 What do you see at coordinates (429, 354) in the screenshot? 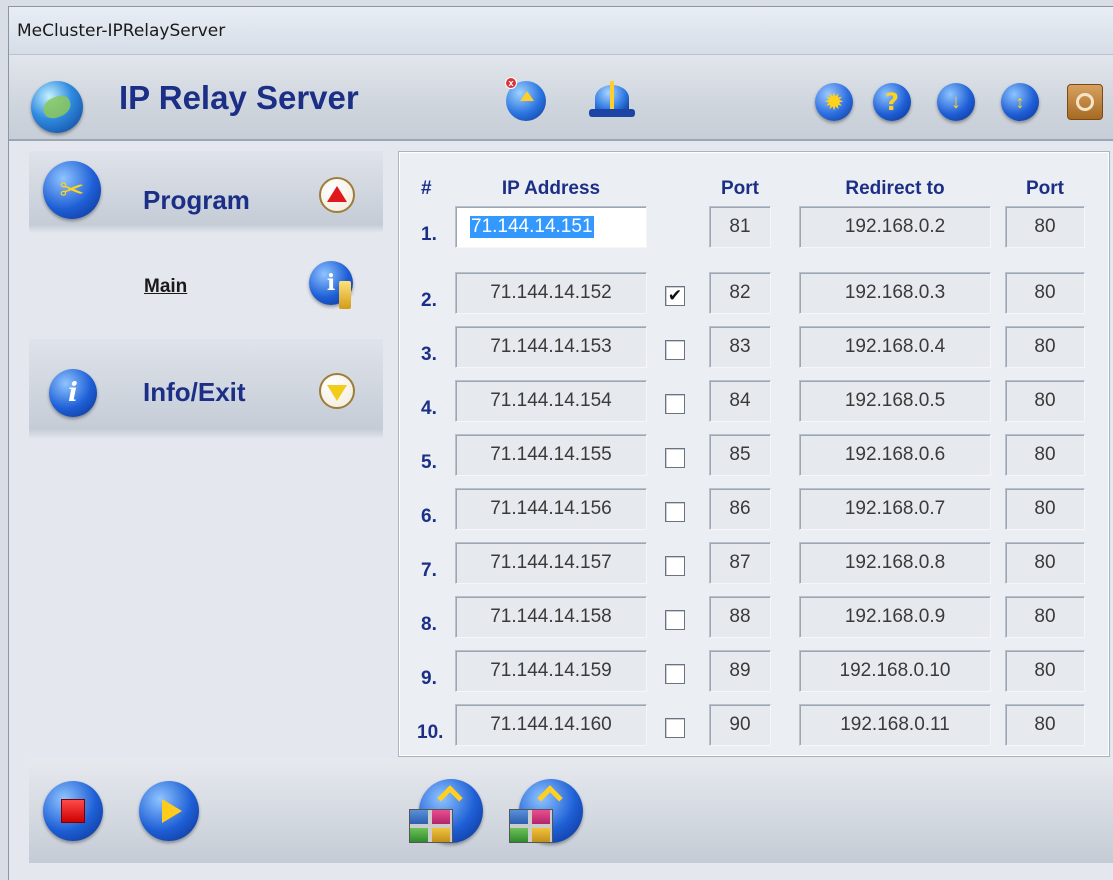
I see `row-number: 3.` at bounding box center [429, 354].